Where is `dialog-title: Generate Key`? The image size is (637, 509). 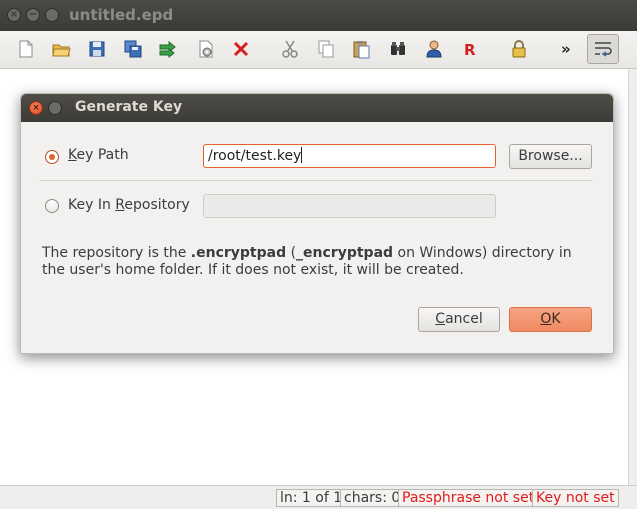
dialog-title: Generate Key is located at coordinates (129, 107).